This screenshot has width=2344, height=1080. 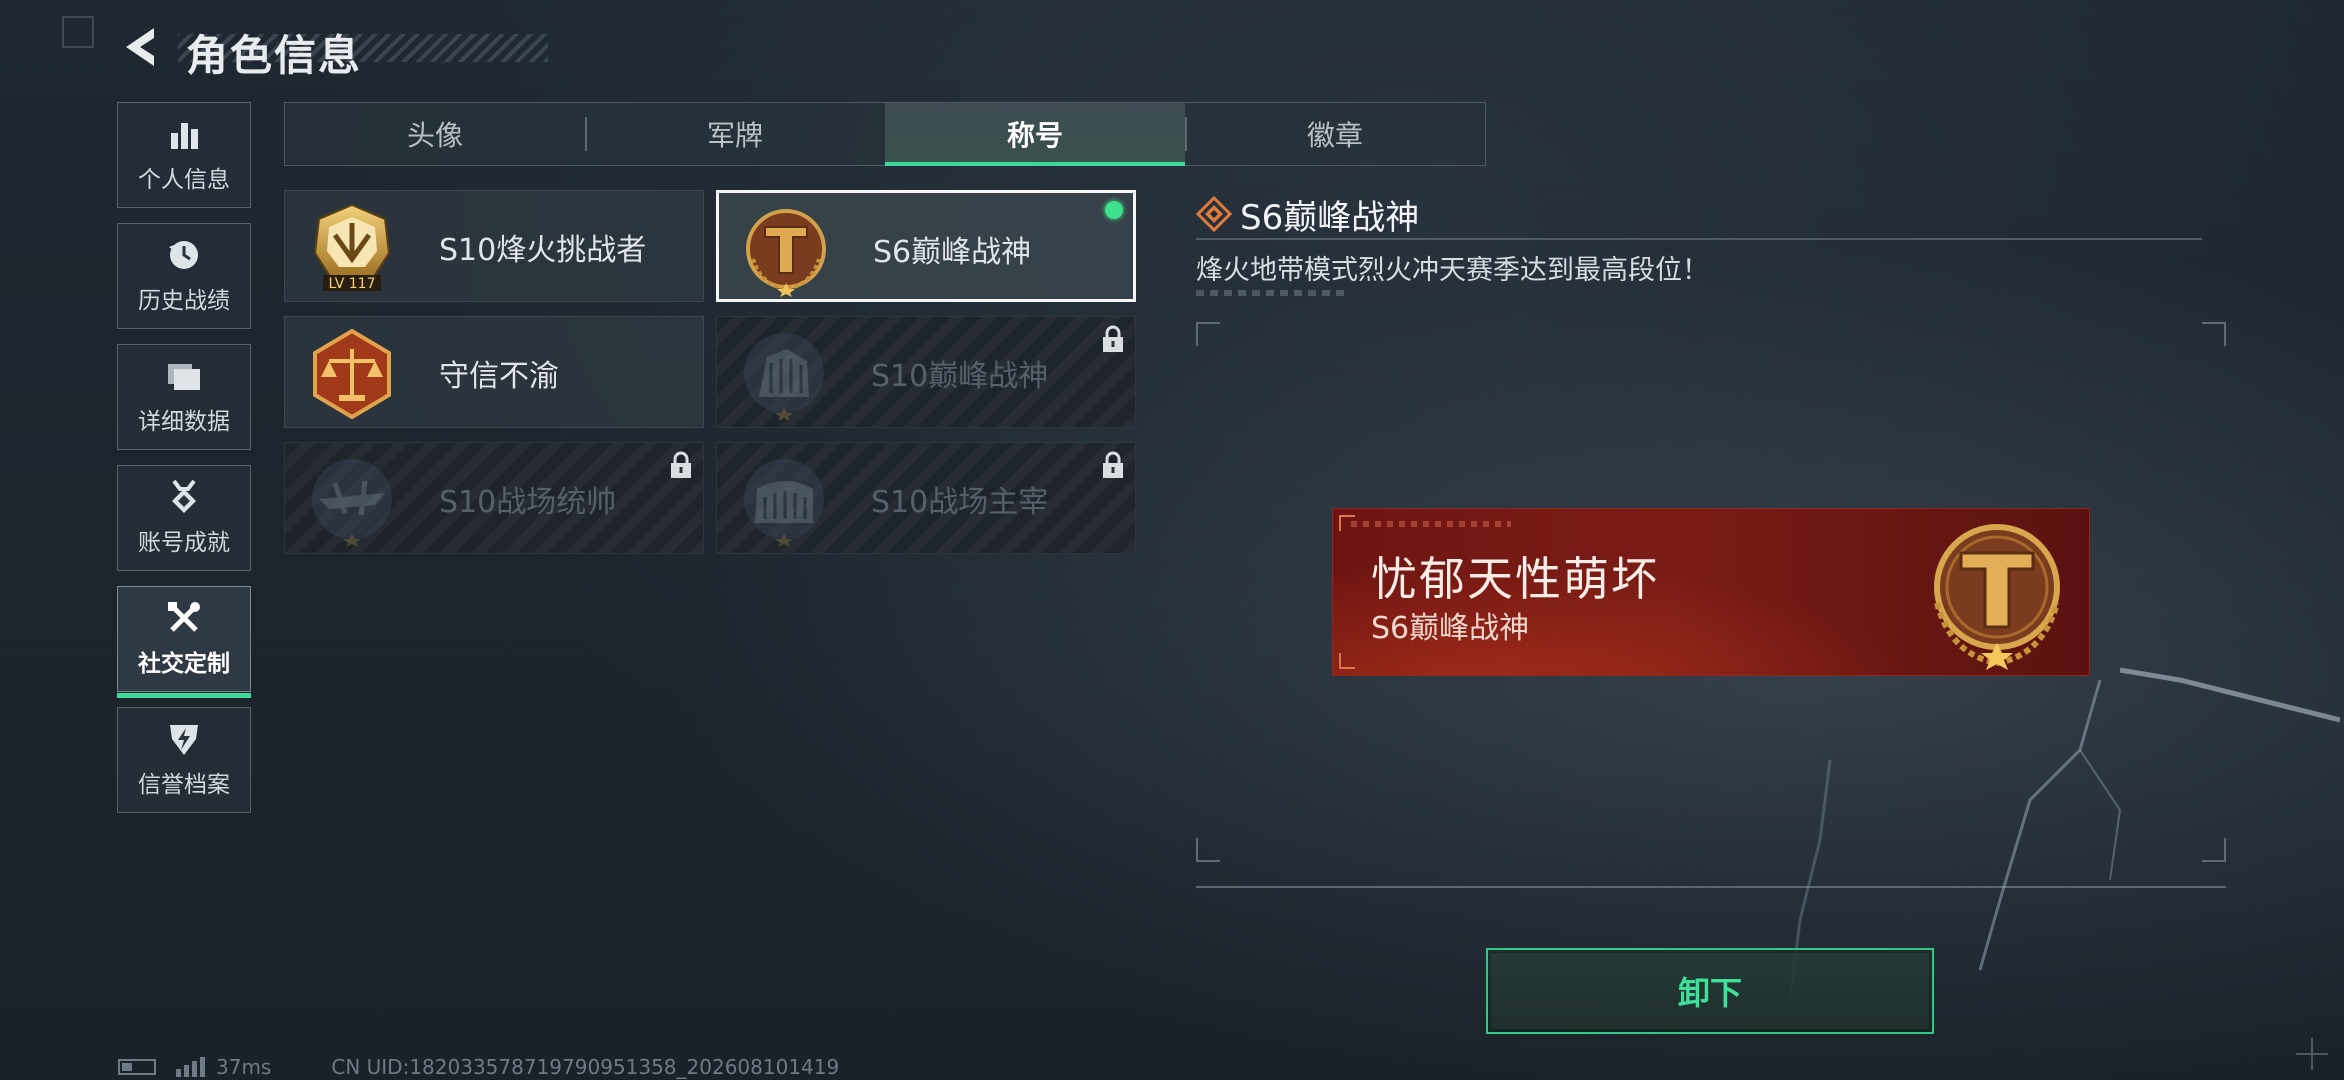 I want to click on title-card-s6-peak-war-god: S6巅峰战神, so click(x=926, y=246).